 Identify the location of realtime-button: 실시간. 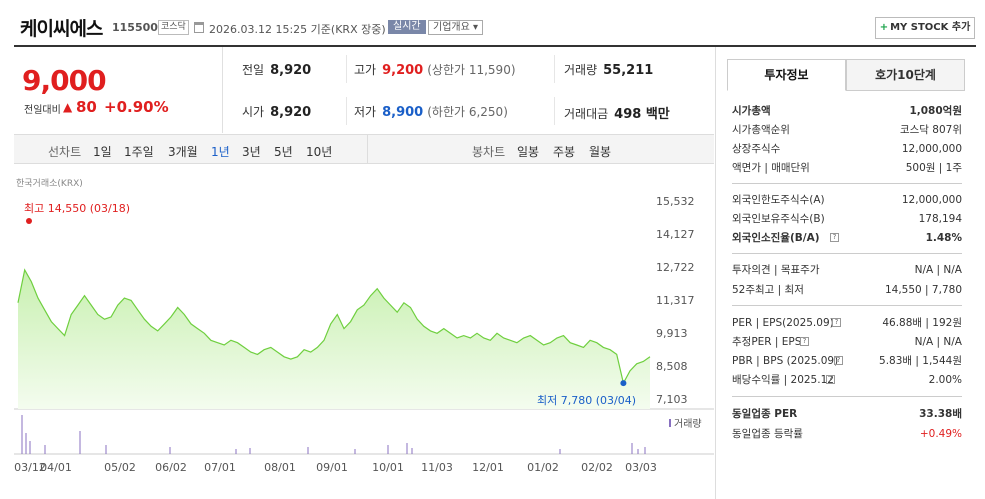
(407, 27).